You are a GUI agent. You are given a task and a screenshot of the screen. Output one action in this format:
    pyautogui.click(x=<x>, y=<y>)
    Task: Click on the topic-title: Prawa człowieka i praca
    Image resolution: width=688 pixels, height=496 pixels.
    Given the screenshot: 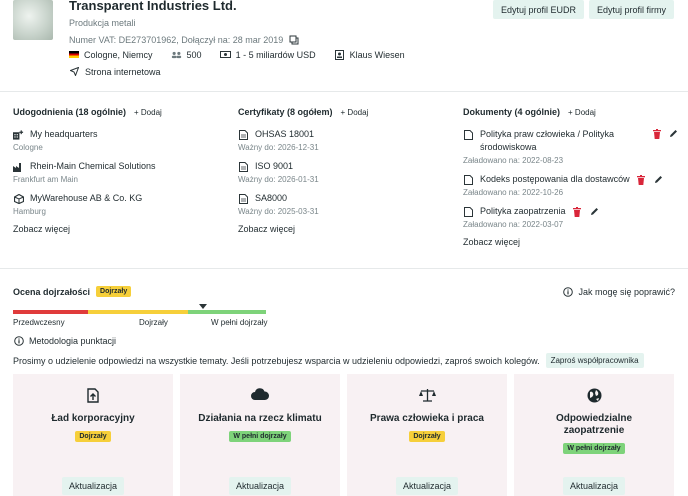 What is the action you would take?
    pyautogui.click(x=427, y=418)
    